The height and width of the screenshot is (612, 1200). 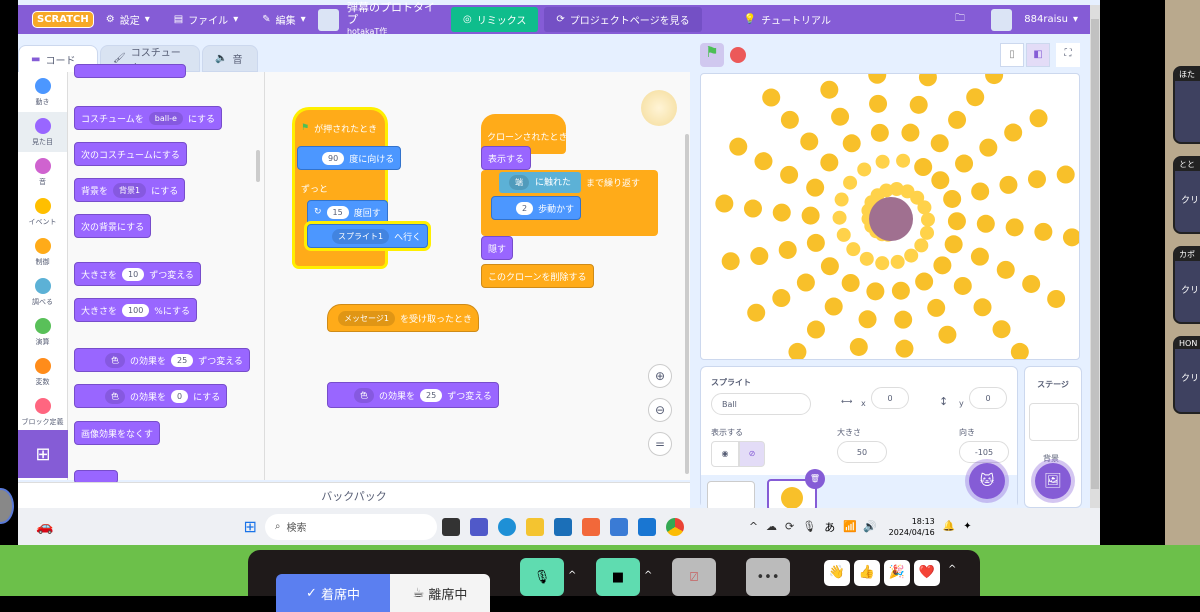 I want to click on palette-switch-backdrop: 背景を 背景1 にする, so click(x=130, y=190).